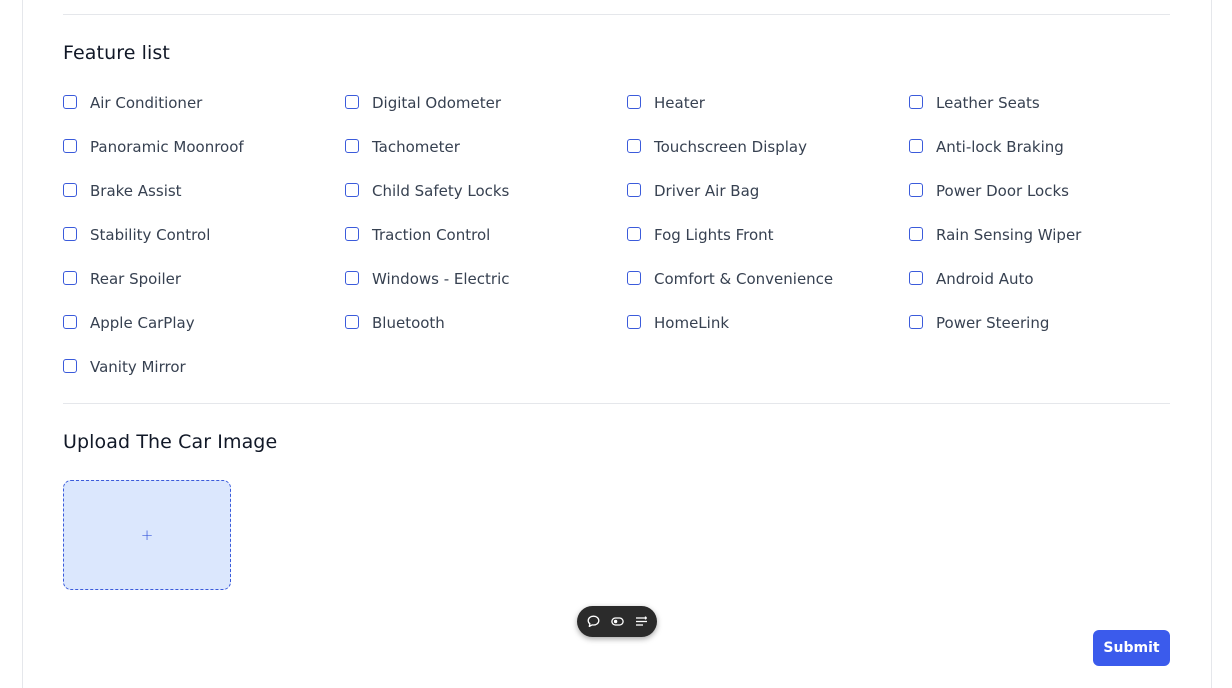 This screenshot has height=688, width=1232. I want to click on menu-lines-icon, so click(641, 621).